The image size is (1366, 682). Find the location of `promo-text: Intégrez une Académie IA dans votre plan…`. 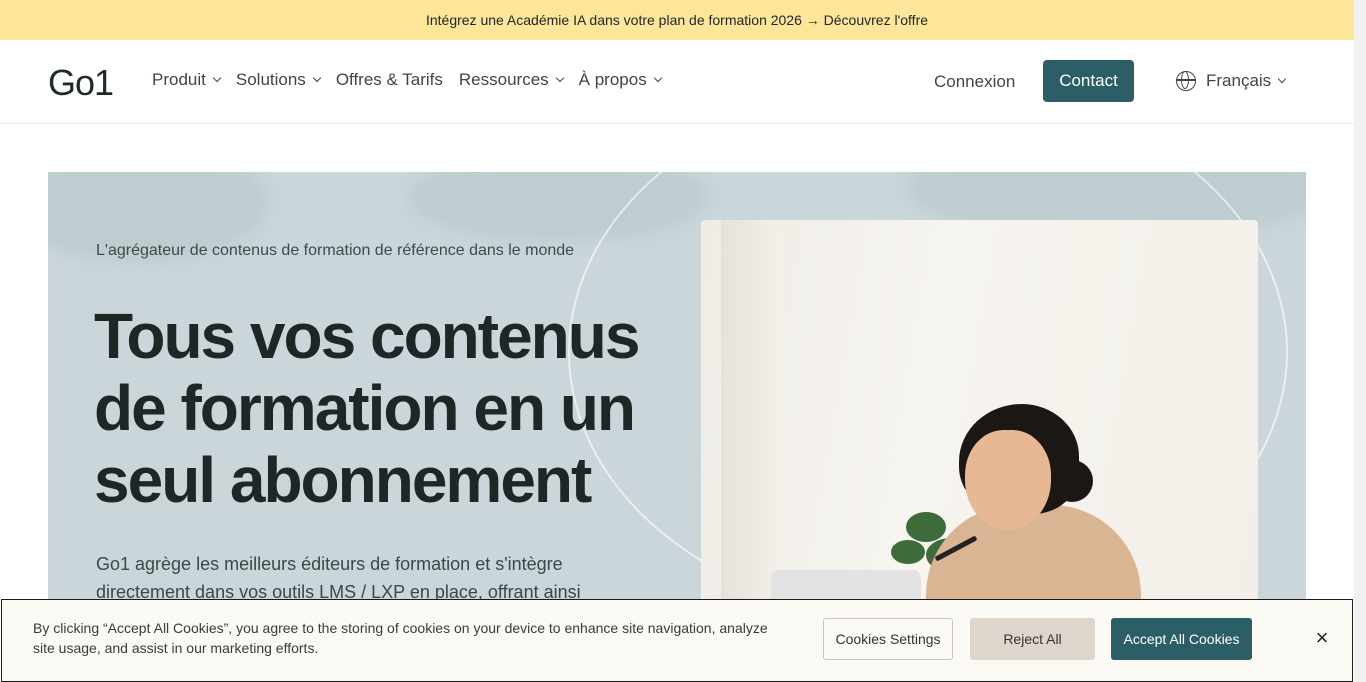

promo-text: Intégrez une Académie IA dans votre plan… is located at coordinates (677, 20).